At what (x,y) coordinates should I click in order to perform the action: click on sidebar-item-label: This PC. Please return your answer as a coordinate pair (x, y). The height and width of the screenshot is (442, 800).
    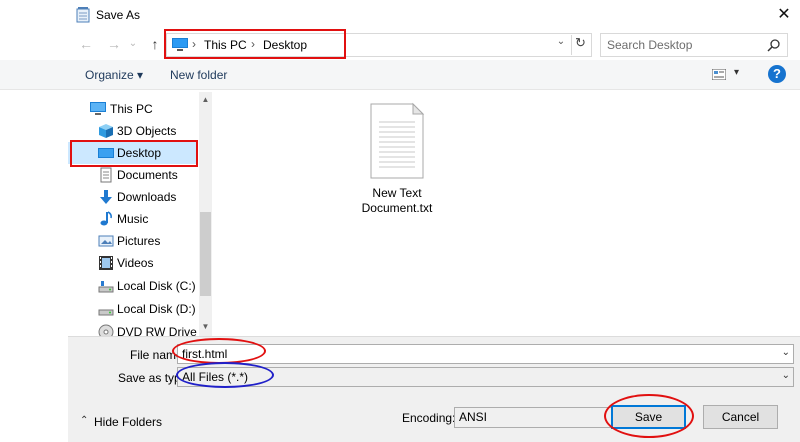
    Looking at the image, I should click on (131, 109).